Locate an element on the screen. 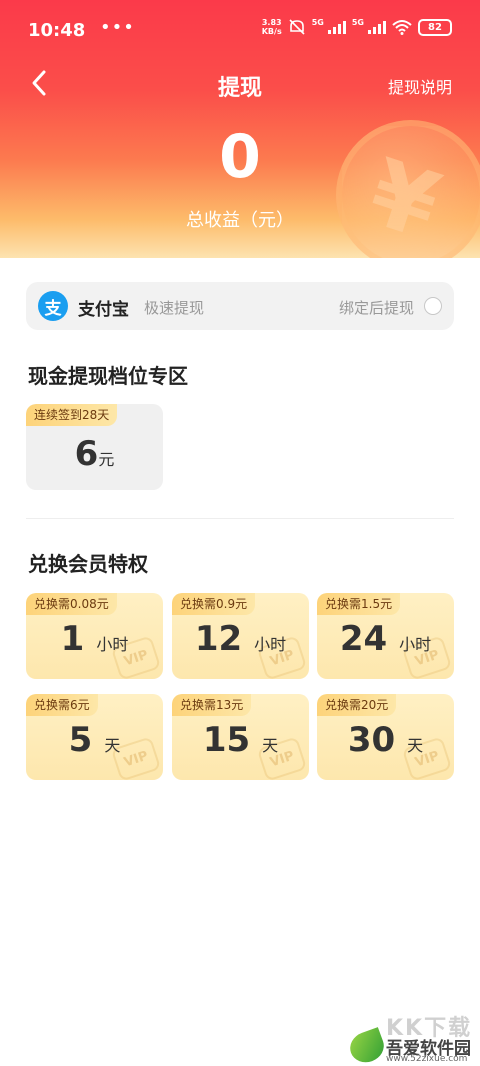  leaf-logo-icon is located at coordinates (367, 1046).